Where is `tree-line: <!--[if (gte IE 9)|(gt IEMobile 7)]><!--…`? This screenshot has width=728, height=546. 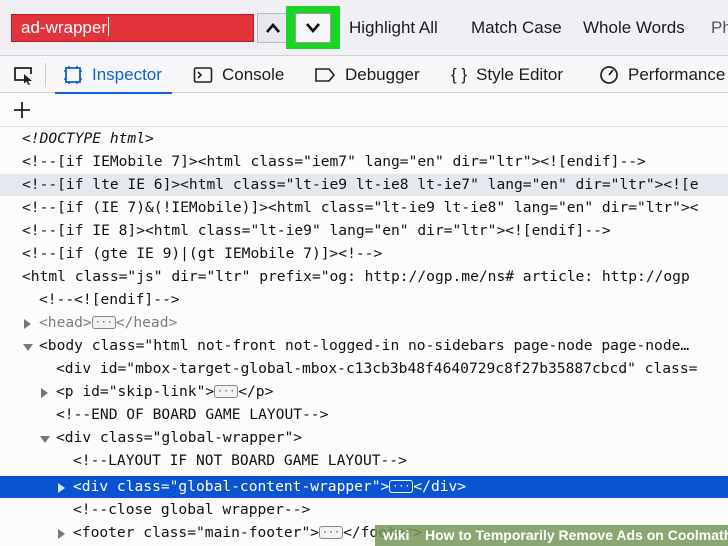
tree-line: <!--[if (gte IE 9)|(gt IEMobile 7)]><!--… is located at coordinates (364, 254).